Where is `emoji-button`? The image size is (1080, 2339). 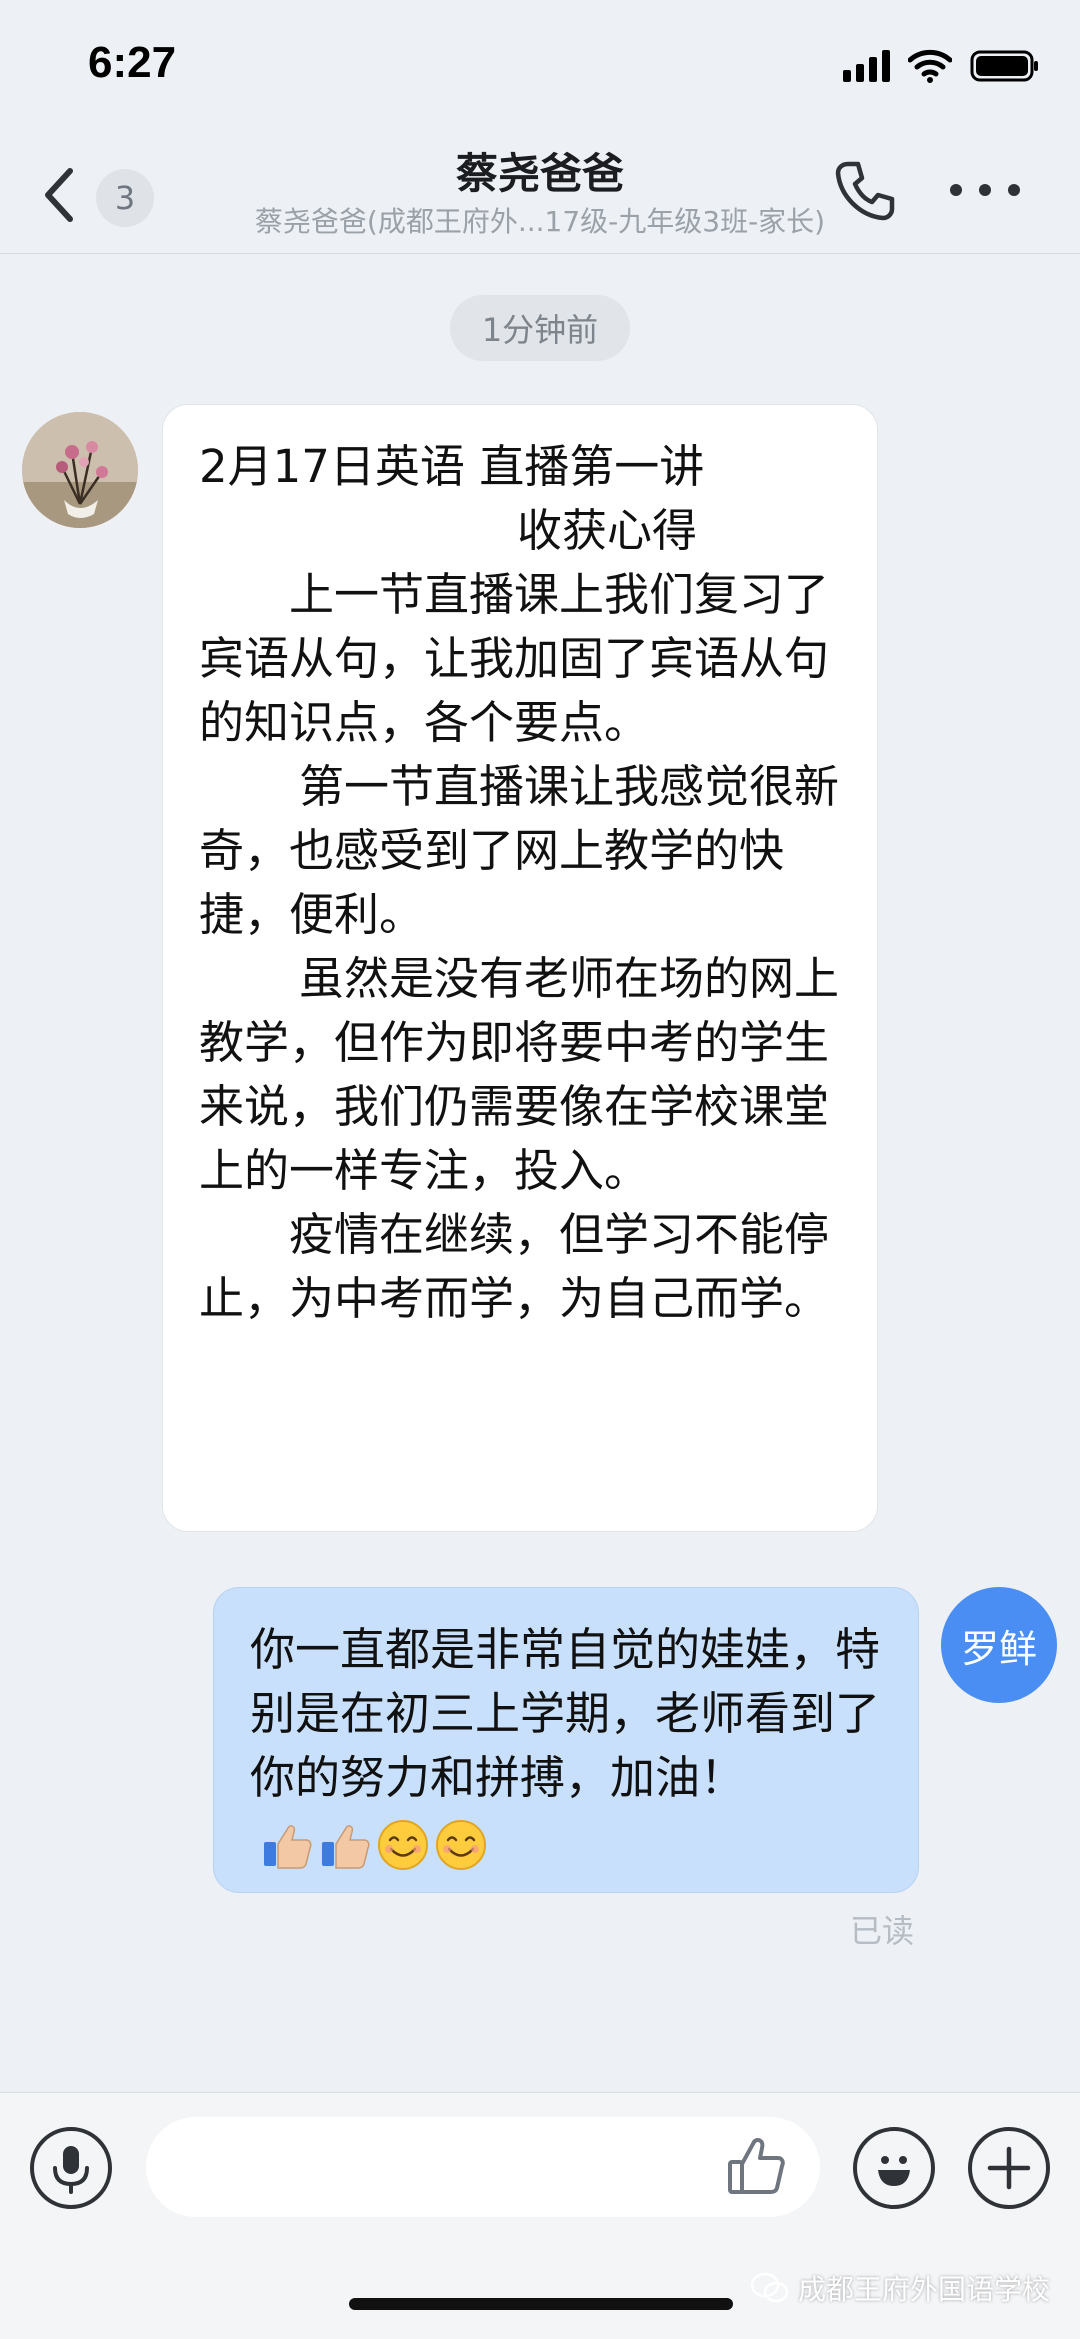
emoji-button is located at coordinates (894, 2168).